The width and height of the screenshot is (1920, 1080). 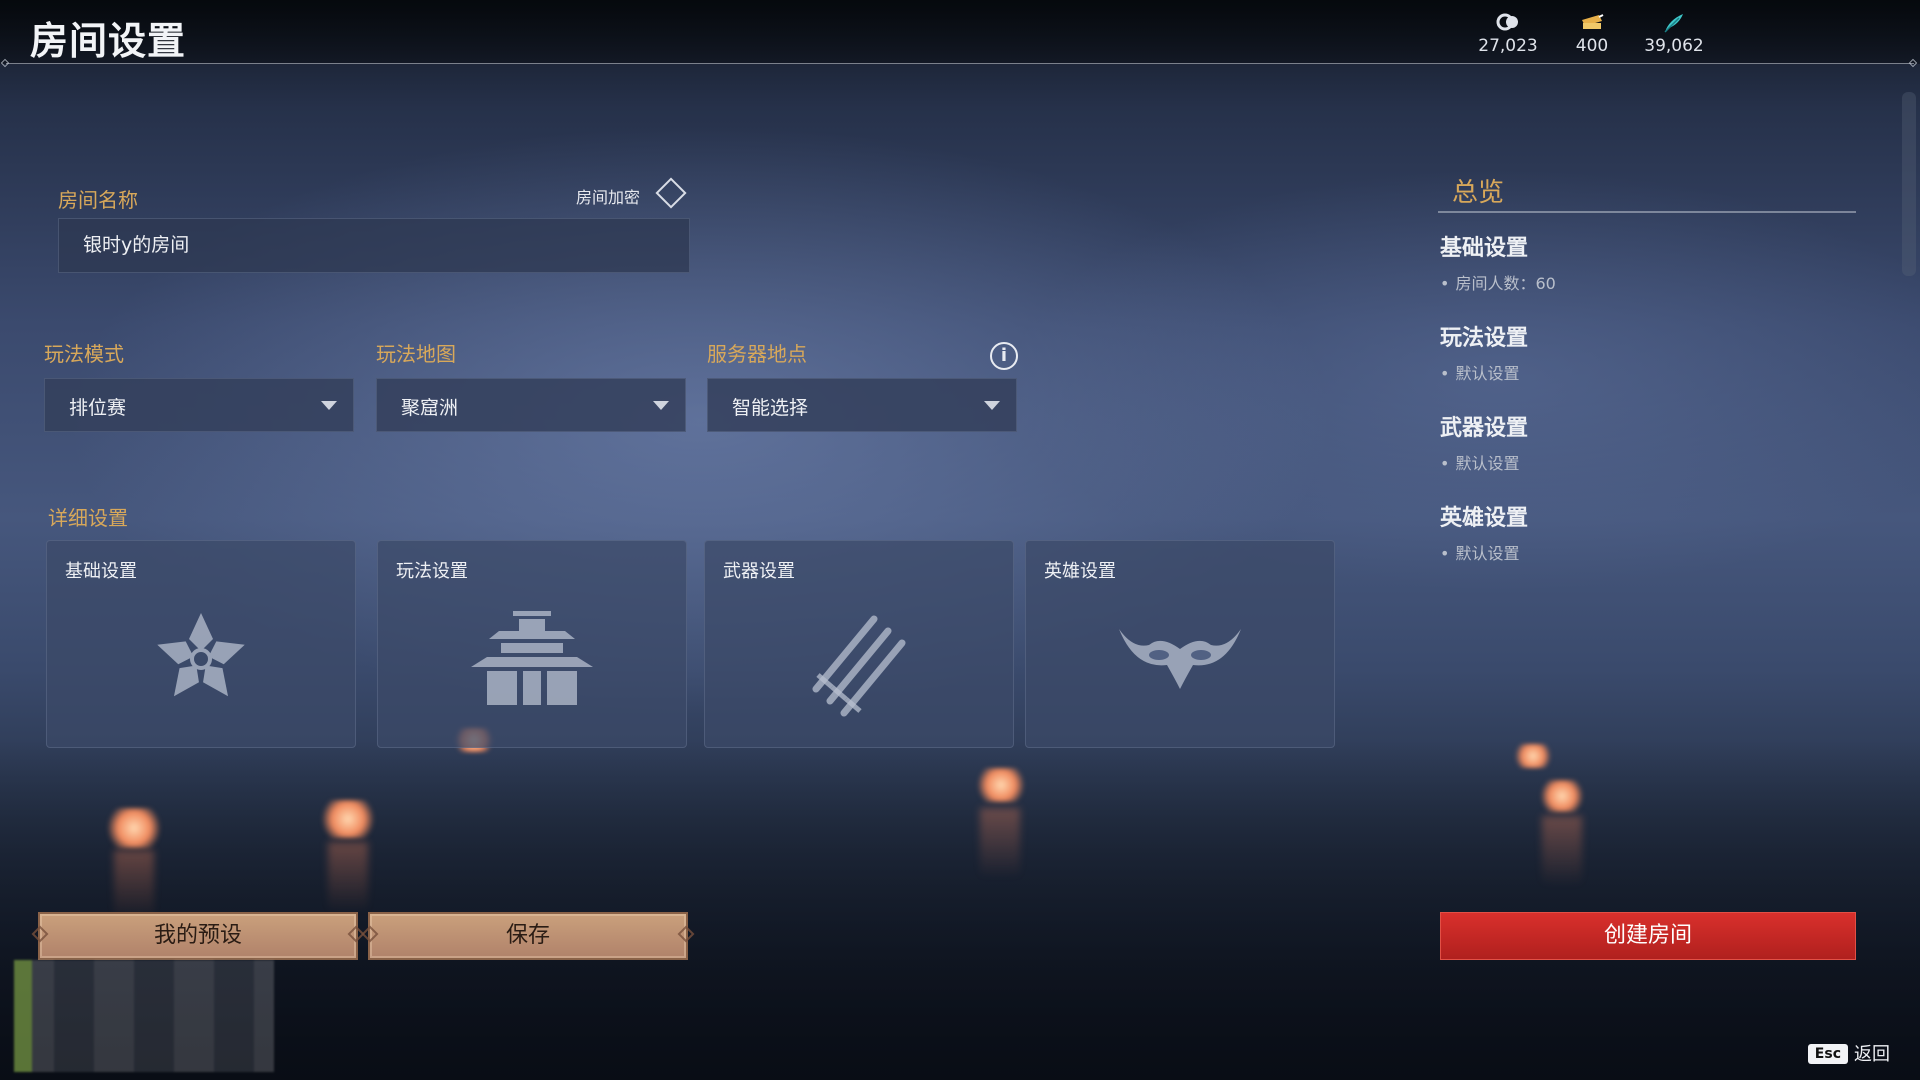 I want to click on room-lock-toggle, so click(x=671, y=193).